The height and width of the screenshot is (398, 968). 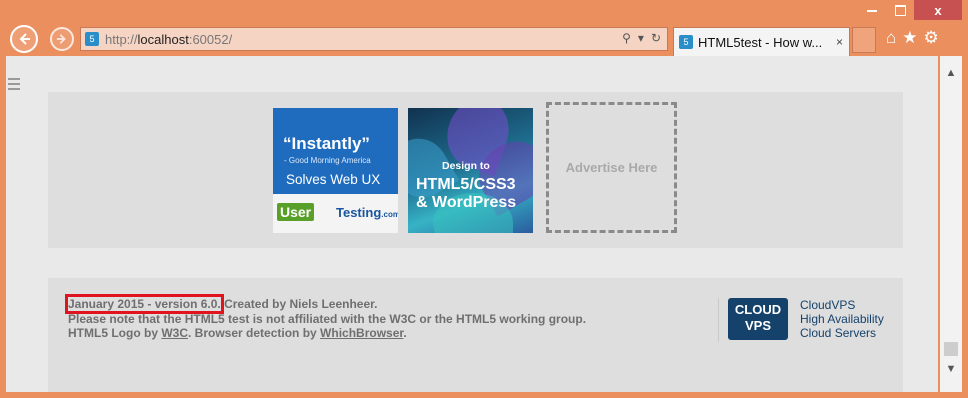 I want to click on forward-button, so click(x=62, y=39).